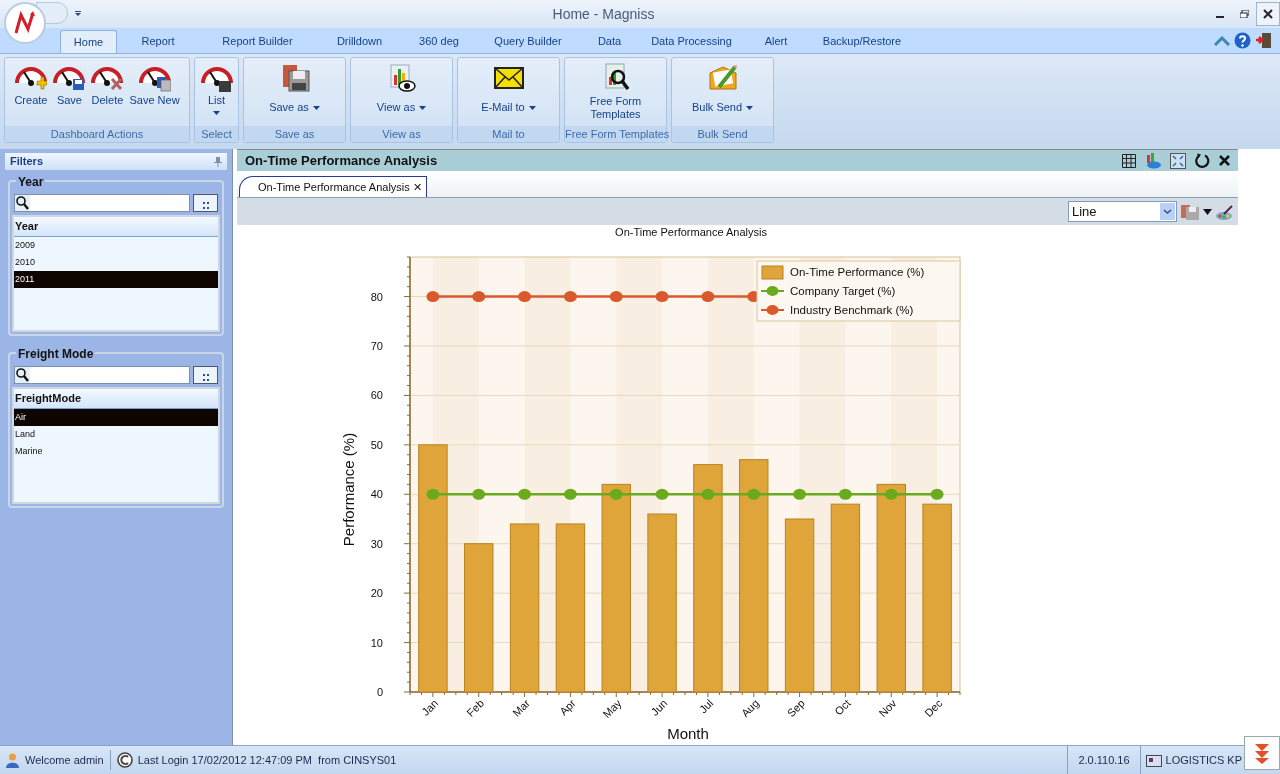 The image size is (1280, 774). What do you see at coordinates (69, 94) in the screenshot?
I see `ribbon-button: Save` at bounding box center [69, 94].